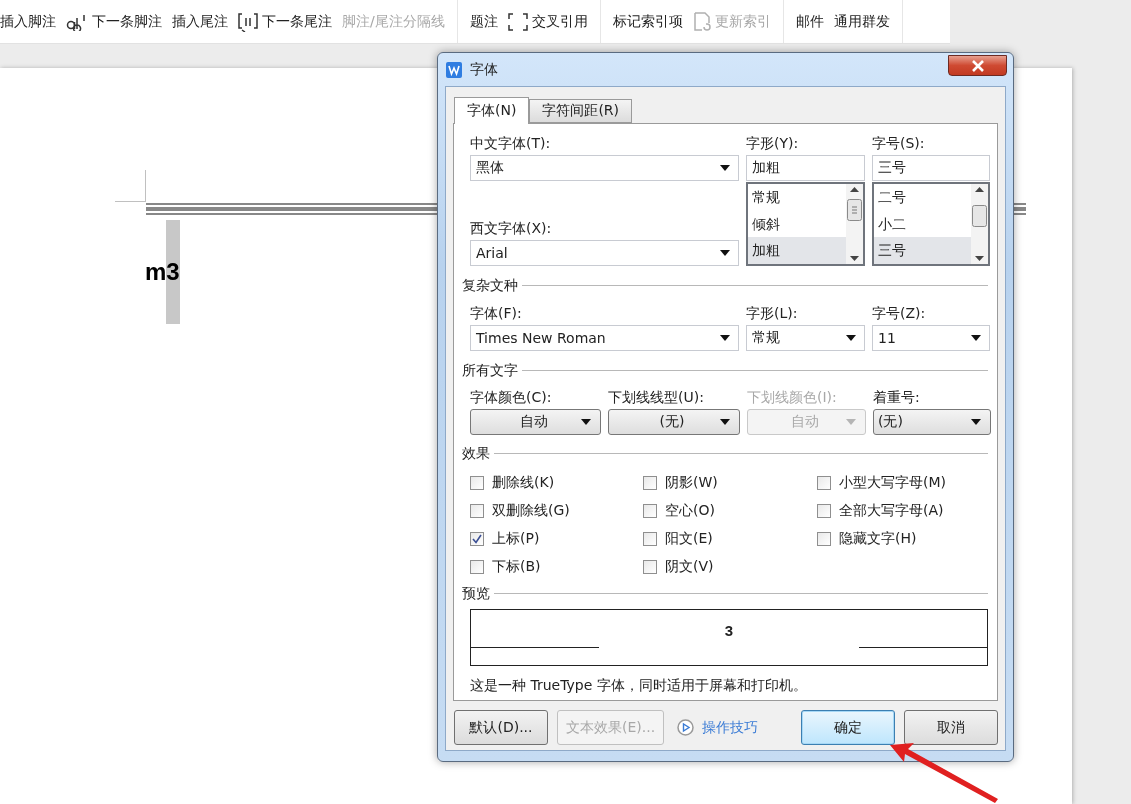 Image resolution: width=1131 pixels, height=804 pixels. I want to click on play-icon, so click(686, 727).